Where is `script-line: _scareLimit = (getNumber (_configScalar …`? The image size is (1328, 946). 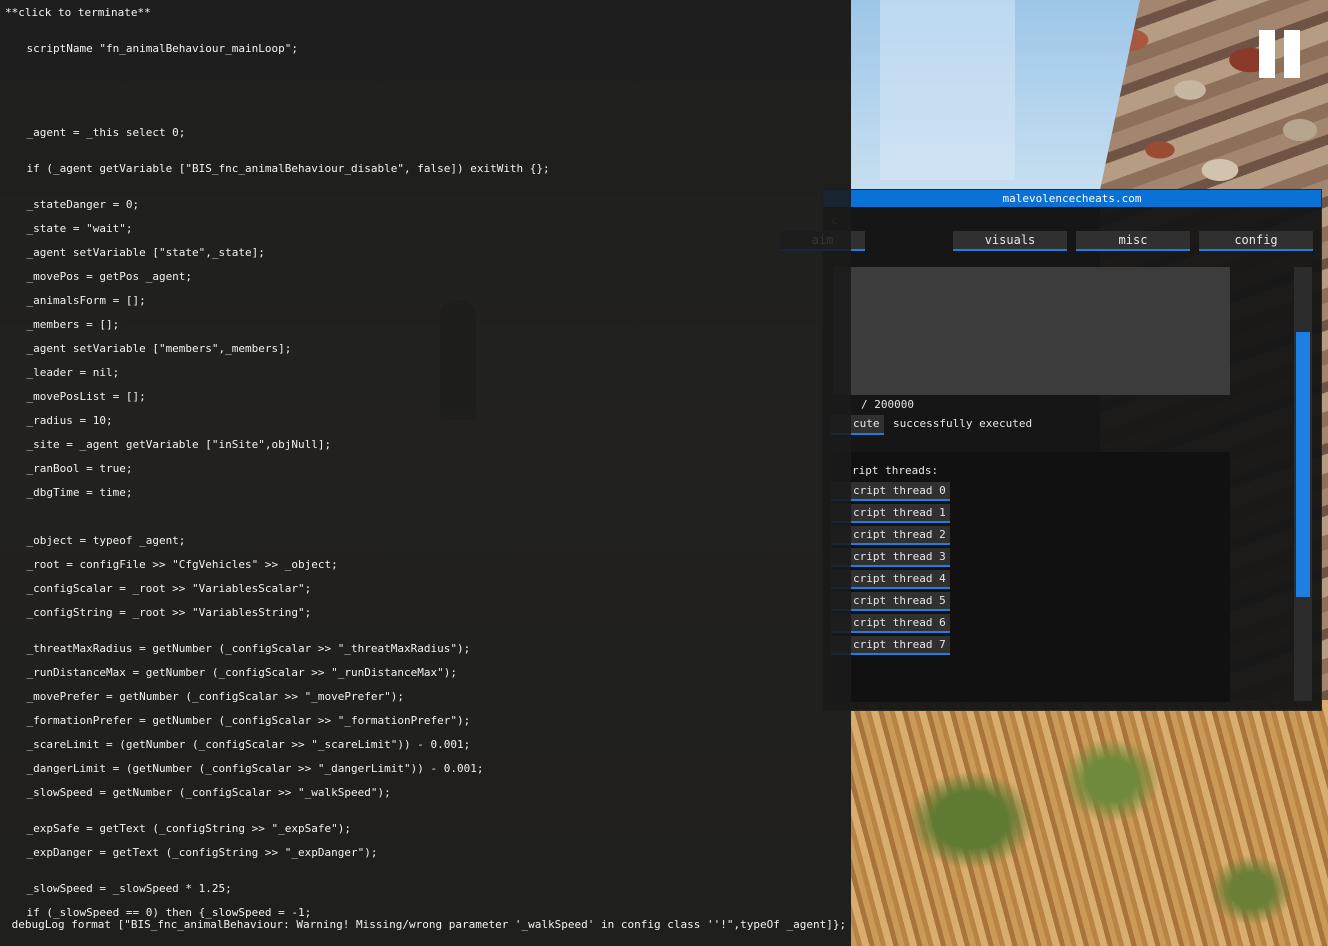
script-line: _scareLimit = (getNumber (_configScalar … is located at coordinates (235, 744).